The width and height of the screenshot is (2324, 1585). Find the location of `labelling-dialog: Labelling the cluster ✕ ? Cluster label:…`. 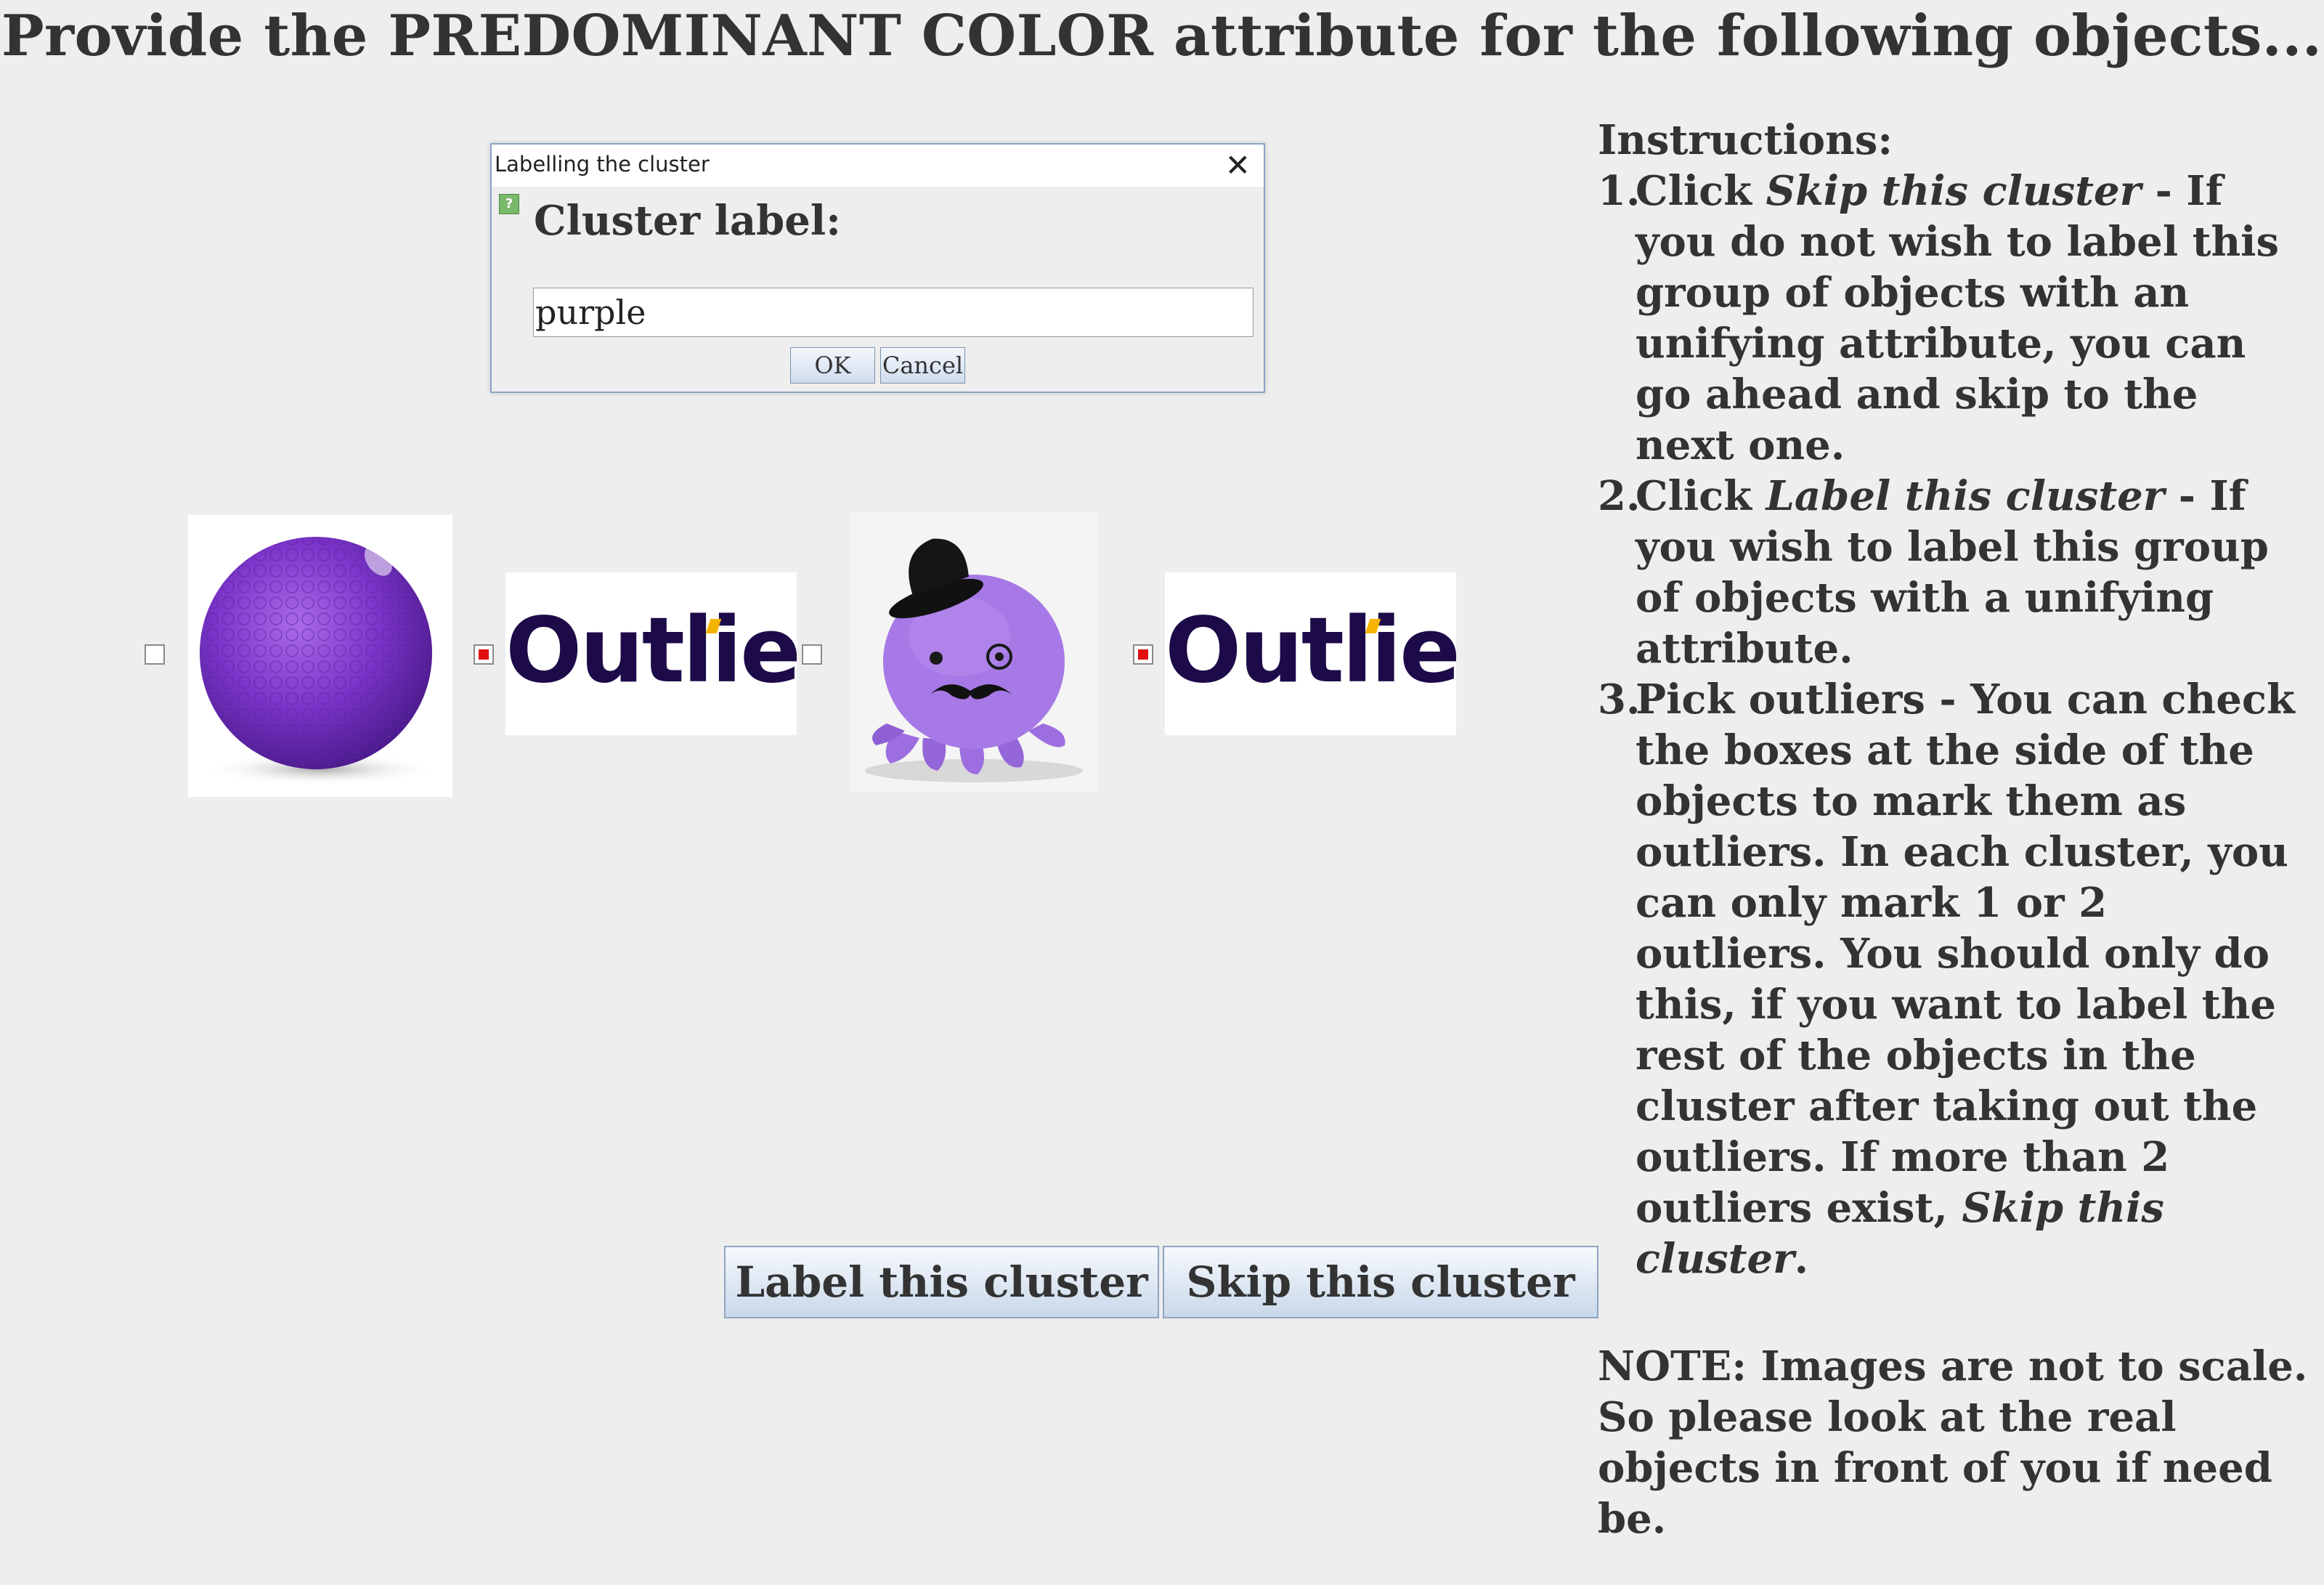

labelling-dialog: Labelling the cluster ✕ ? Cluster label:… is located at coordinates (877, 268).